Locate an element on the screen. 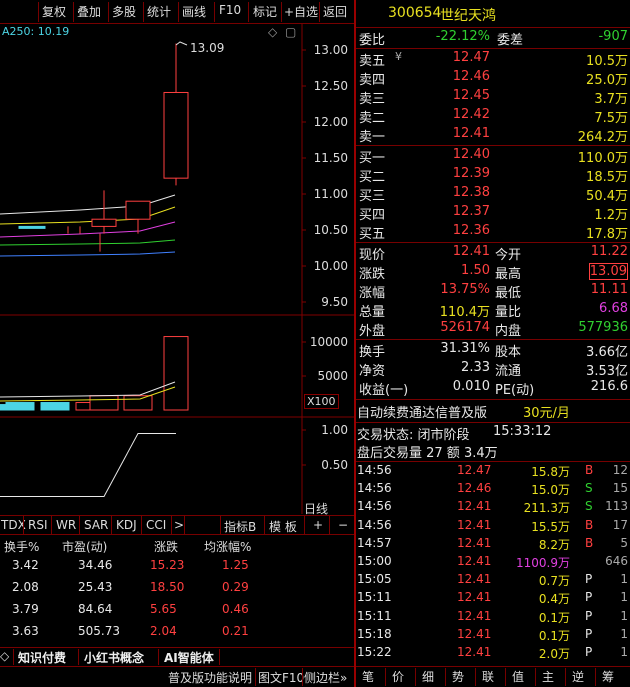 The height and width of the screenshot is (687, 630). panel-button-1: 价 is located at coordinates (398, 676).